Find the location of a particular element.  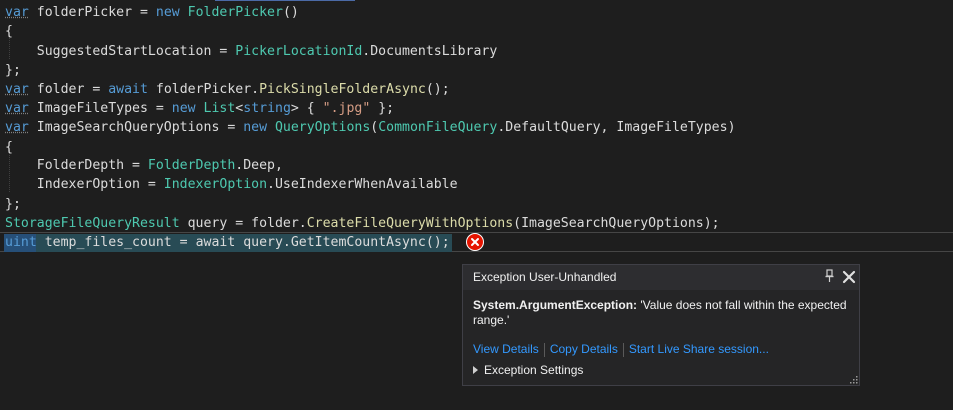

copy-details-link: Copy Details is located at coordinates (584, 349).